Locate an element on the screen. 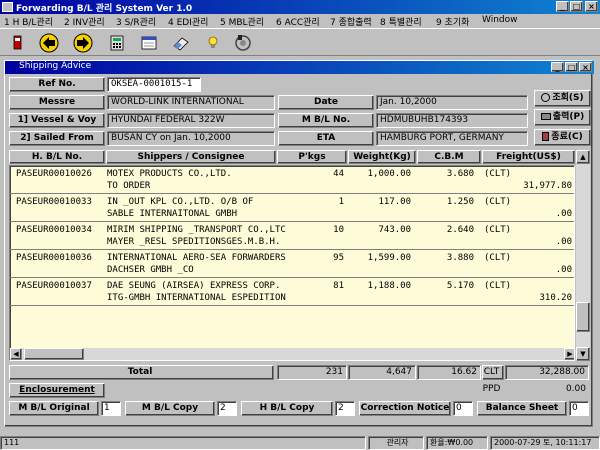 The height and width of the screenshot is (450, 600). menu-hbl: 1 H B/L관리 is located at coordinates (28, 21).